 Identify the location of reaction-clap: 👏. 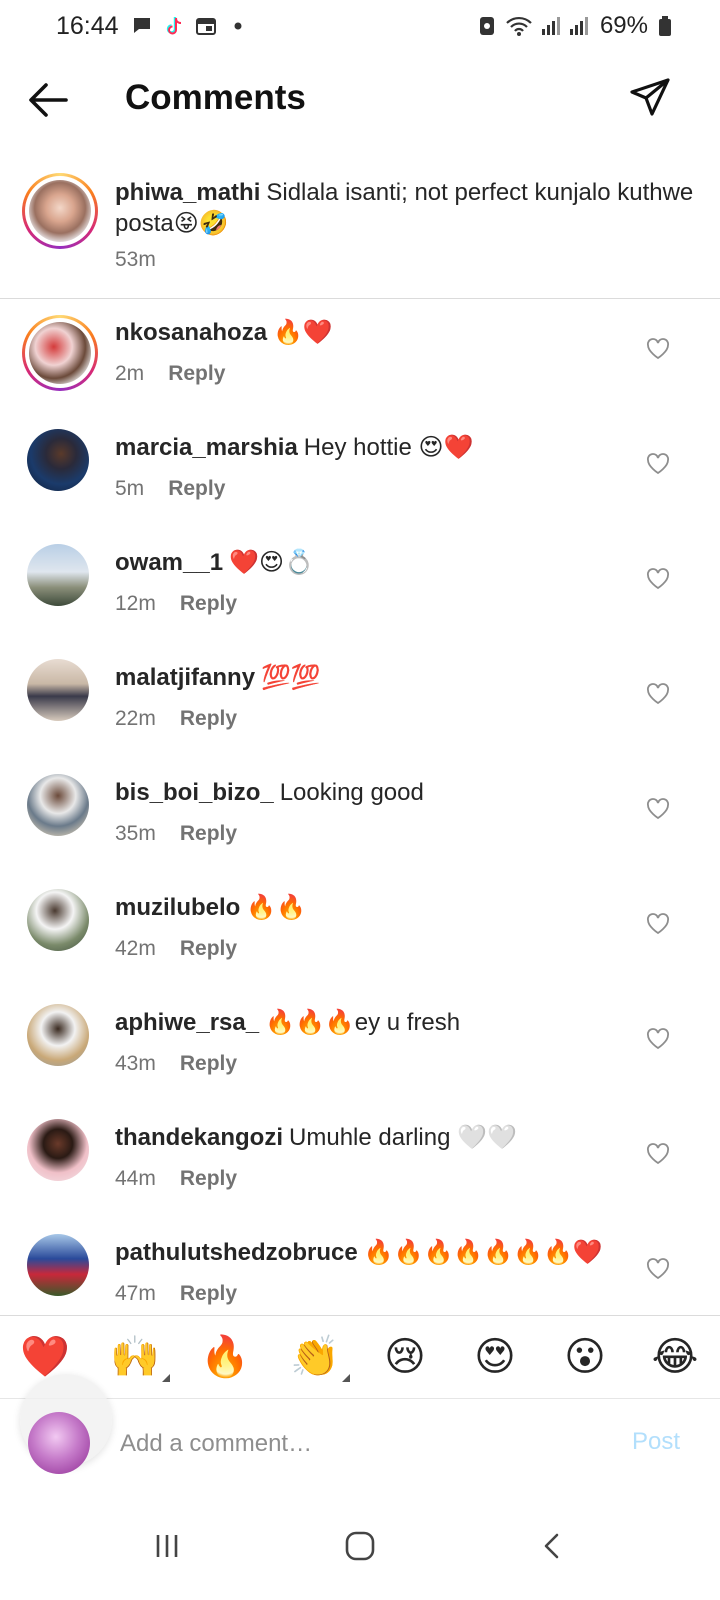
(319, 1357).